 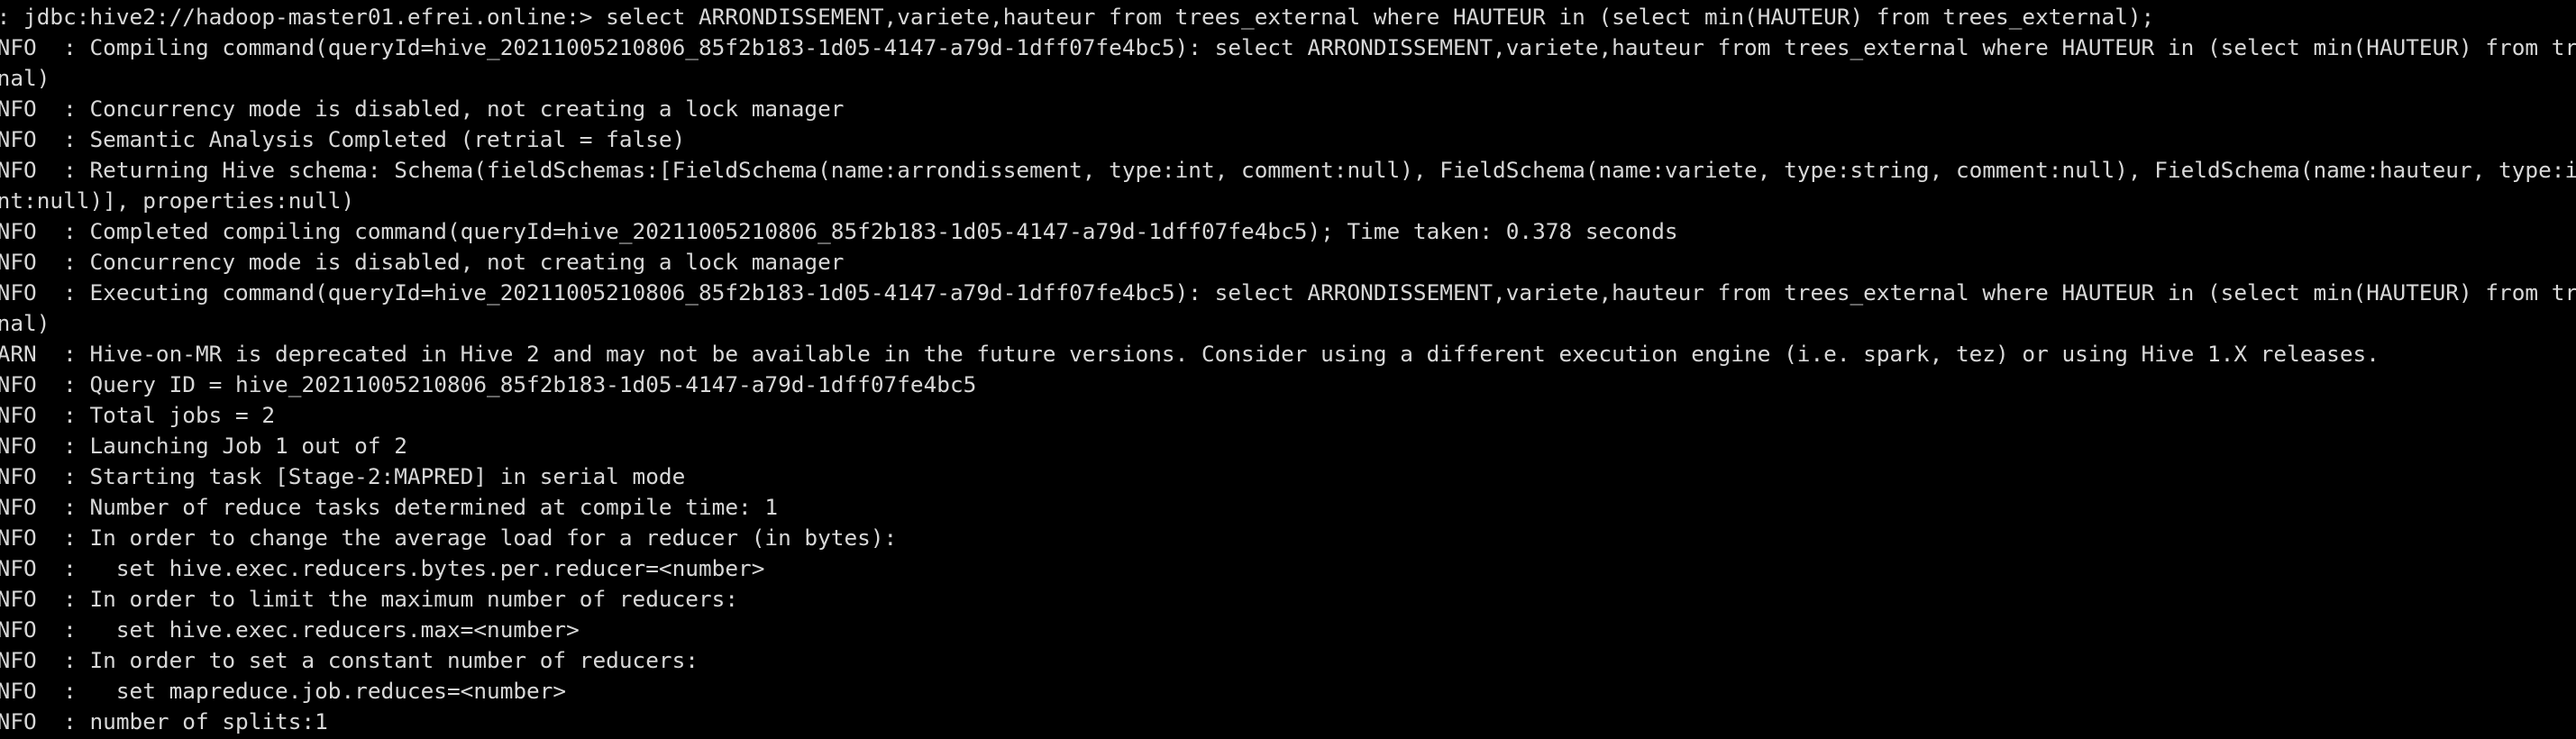 What do you see at coordinates (138, 415) in the screenshot?
I see `log-line: INFO : Total jobs = 2` at bounding box center [138, 415].